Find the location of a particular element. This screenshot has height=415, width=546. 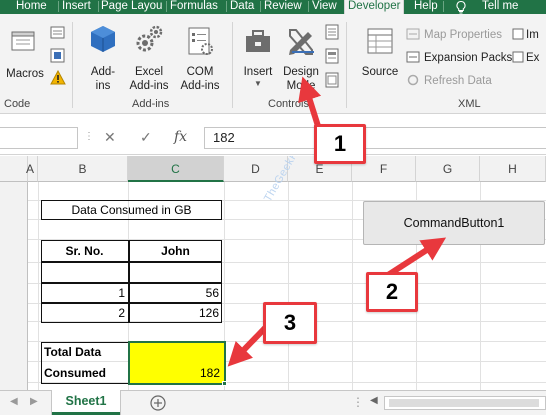

sheet-tab-sheet1: Sheet1 is located at coordinates (86, 402).